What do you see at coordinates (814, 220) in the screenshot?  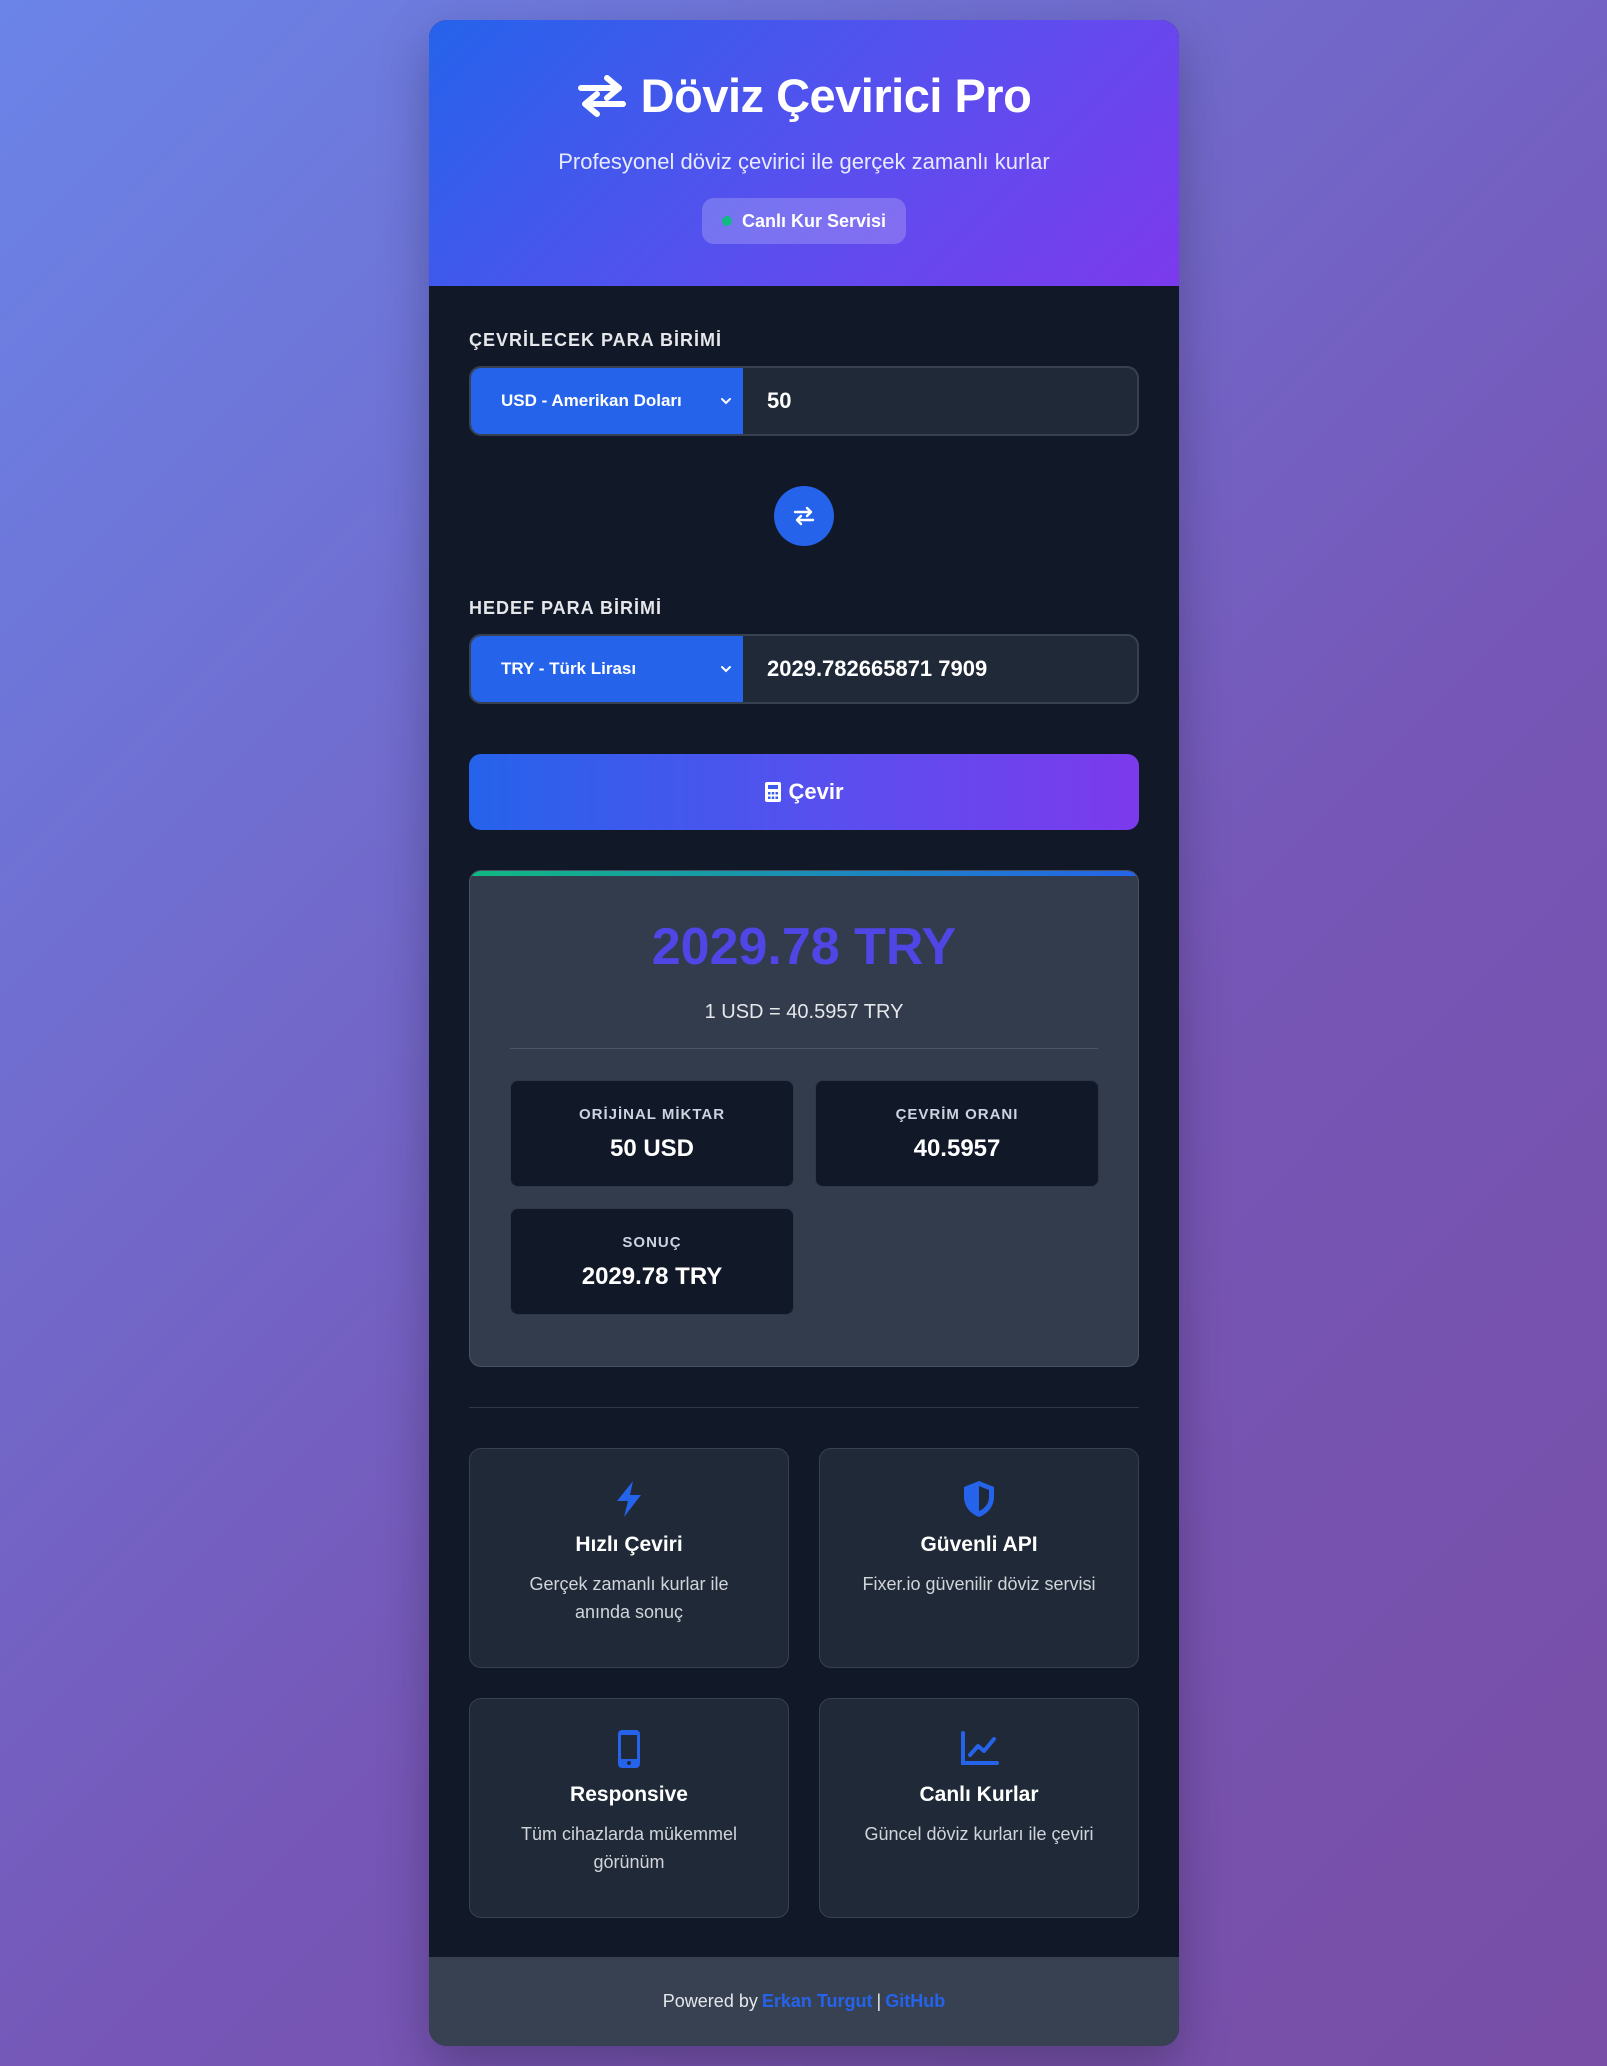 I see `live-rate-badge-label: Canlı Kur Servisi` at bounding box center [814, 220].